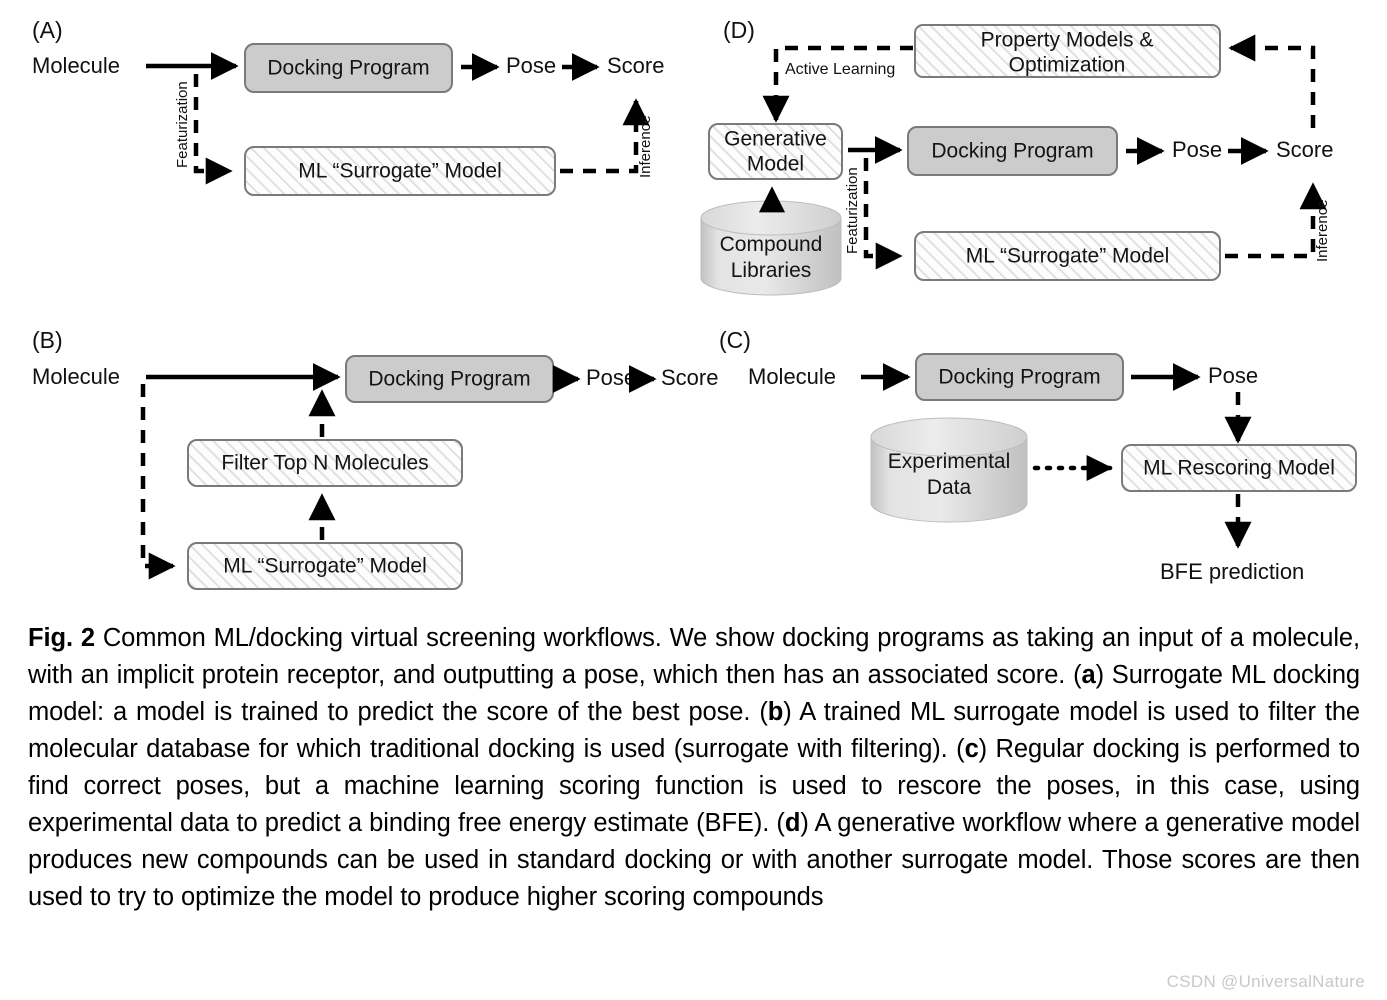 This screenshot has width=1387, height=1000. What do you see at coordinates (971, 749) in the screenshot?
I see `caption-marker-c: c` at bounding box center [971, 749].